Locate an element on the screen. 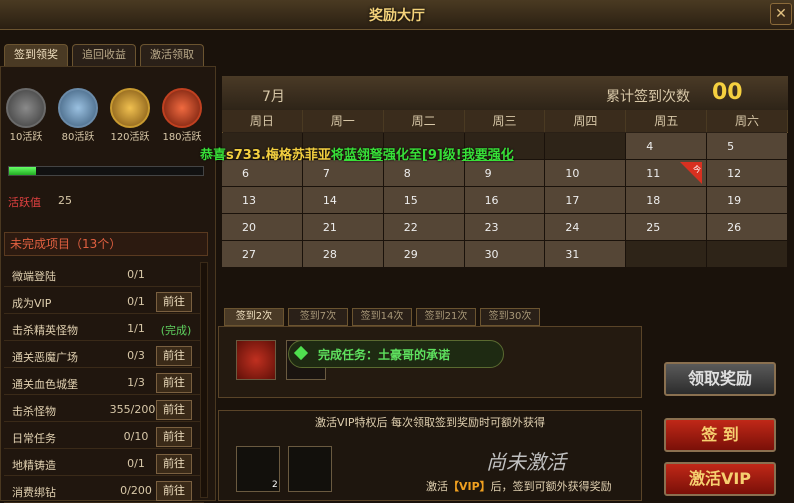  calendar-day-number: 11 is located at coordinates (653, 173).